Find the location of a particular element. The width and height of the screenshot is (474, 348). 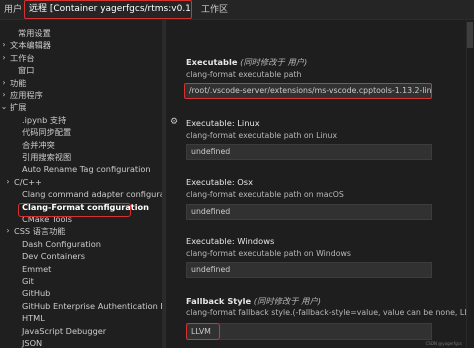

sidebar-item: › C/C++ is located at coordinates (82, 182).